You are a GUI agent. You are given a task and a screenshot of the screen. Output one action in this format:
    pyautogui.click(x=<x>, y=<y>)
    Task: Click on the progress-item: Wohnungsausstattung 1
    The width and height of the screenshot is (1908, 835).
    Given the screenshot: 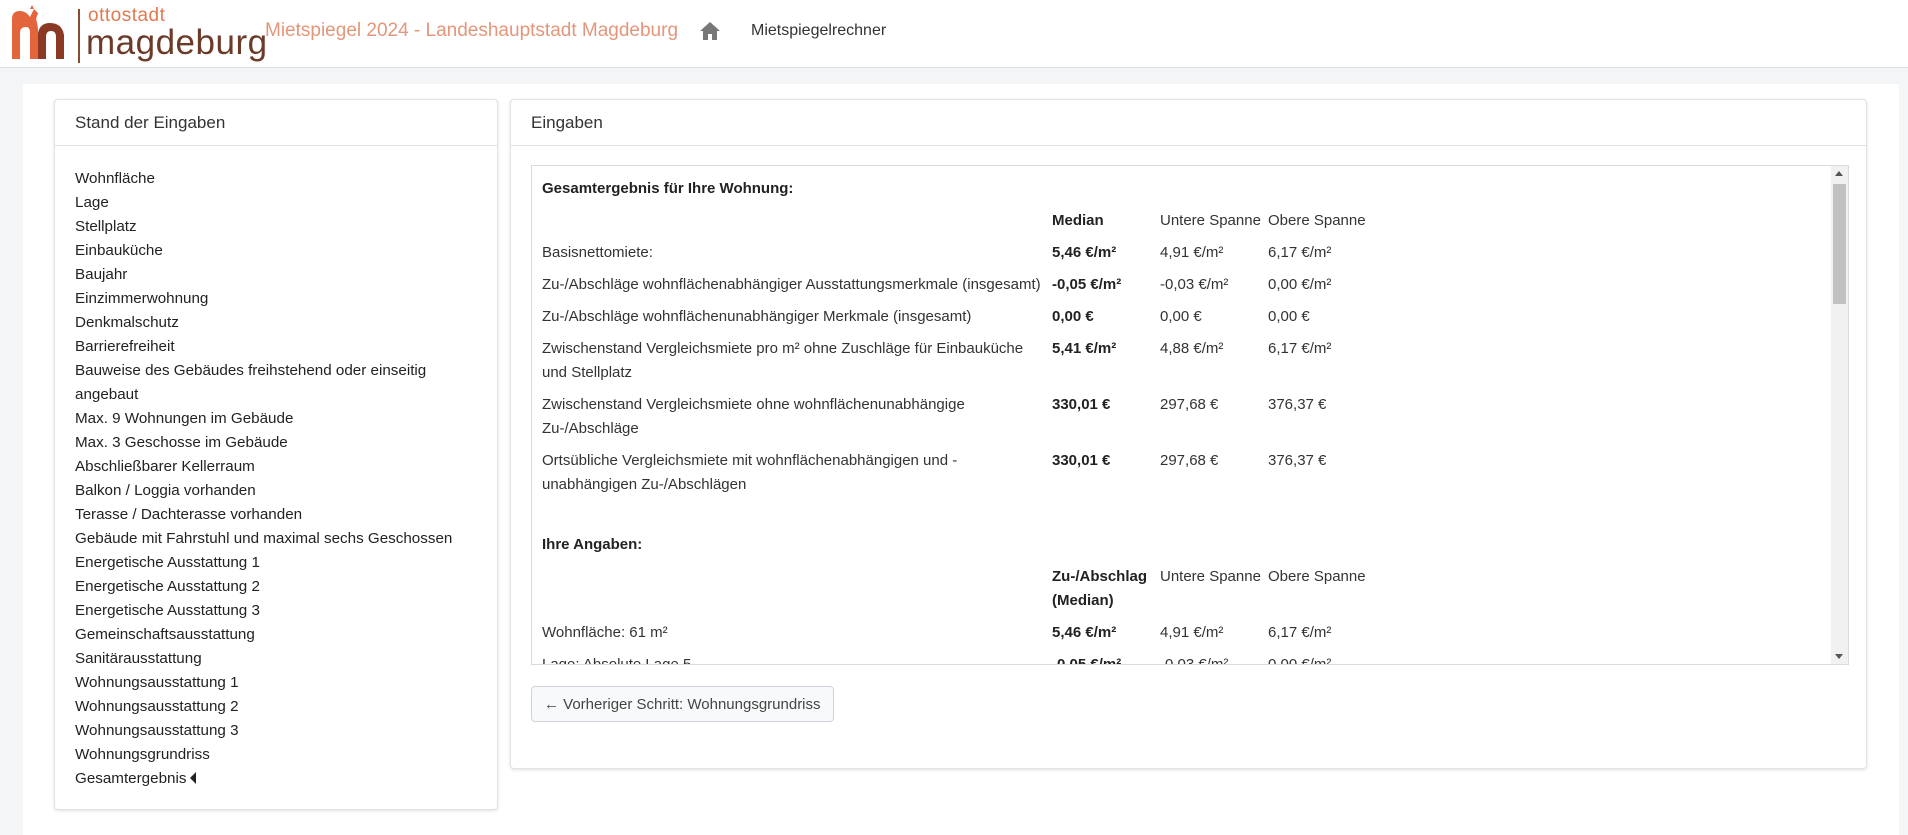 What is the action you would take?
    pyautogui.click(x=157, y=682)
    